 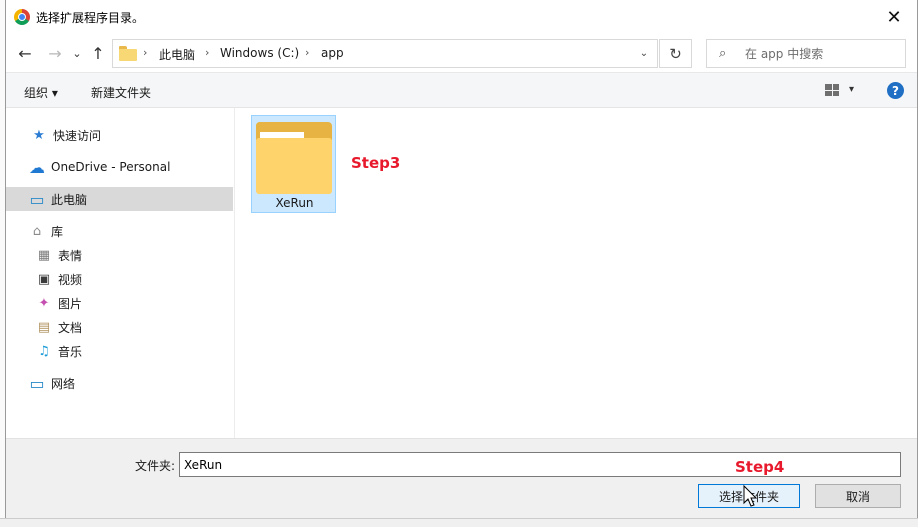 What do you see at coordinates (44, 327) in the screenshot?
I see `documents-icon: ▤` at bounding box center [44, 327].